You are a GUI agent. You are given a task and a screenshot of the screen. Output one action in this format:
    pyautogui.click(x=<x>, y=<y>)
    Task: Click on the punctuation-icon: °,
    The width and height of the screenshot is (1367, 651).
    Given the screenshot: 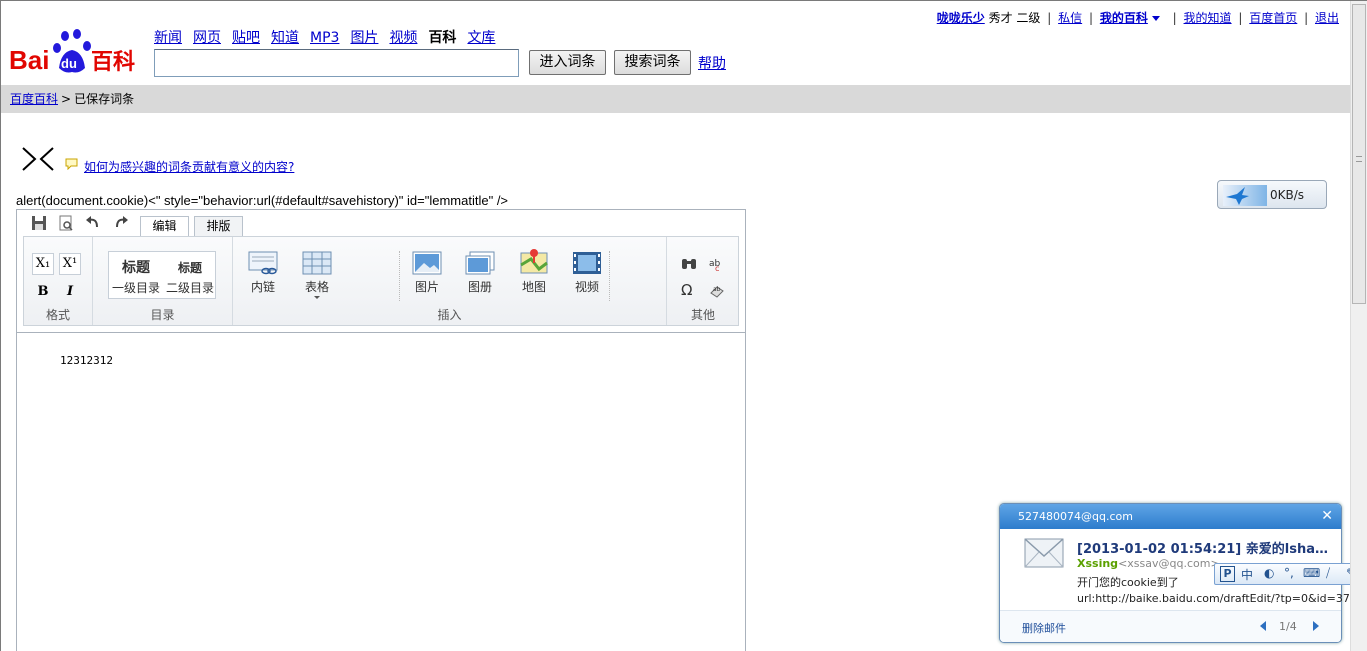 What is the action you would take?
    pyautogui.click(x=1289, y=573)
    